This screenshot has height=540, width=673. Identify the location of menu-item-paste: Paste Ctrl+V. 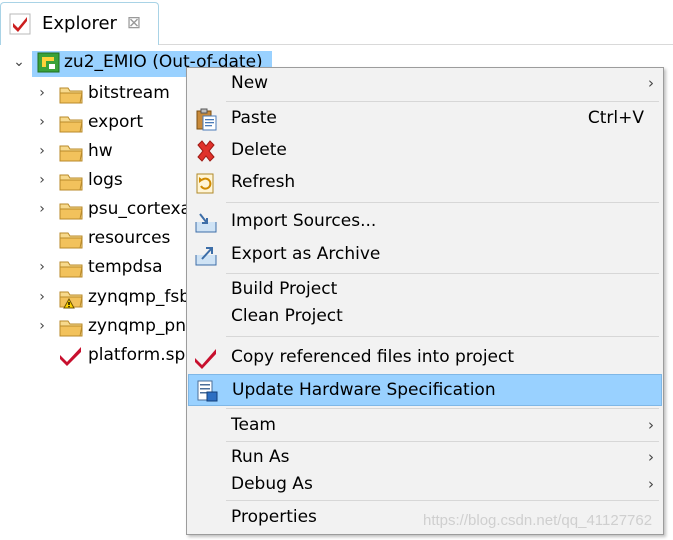
(425, 119).